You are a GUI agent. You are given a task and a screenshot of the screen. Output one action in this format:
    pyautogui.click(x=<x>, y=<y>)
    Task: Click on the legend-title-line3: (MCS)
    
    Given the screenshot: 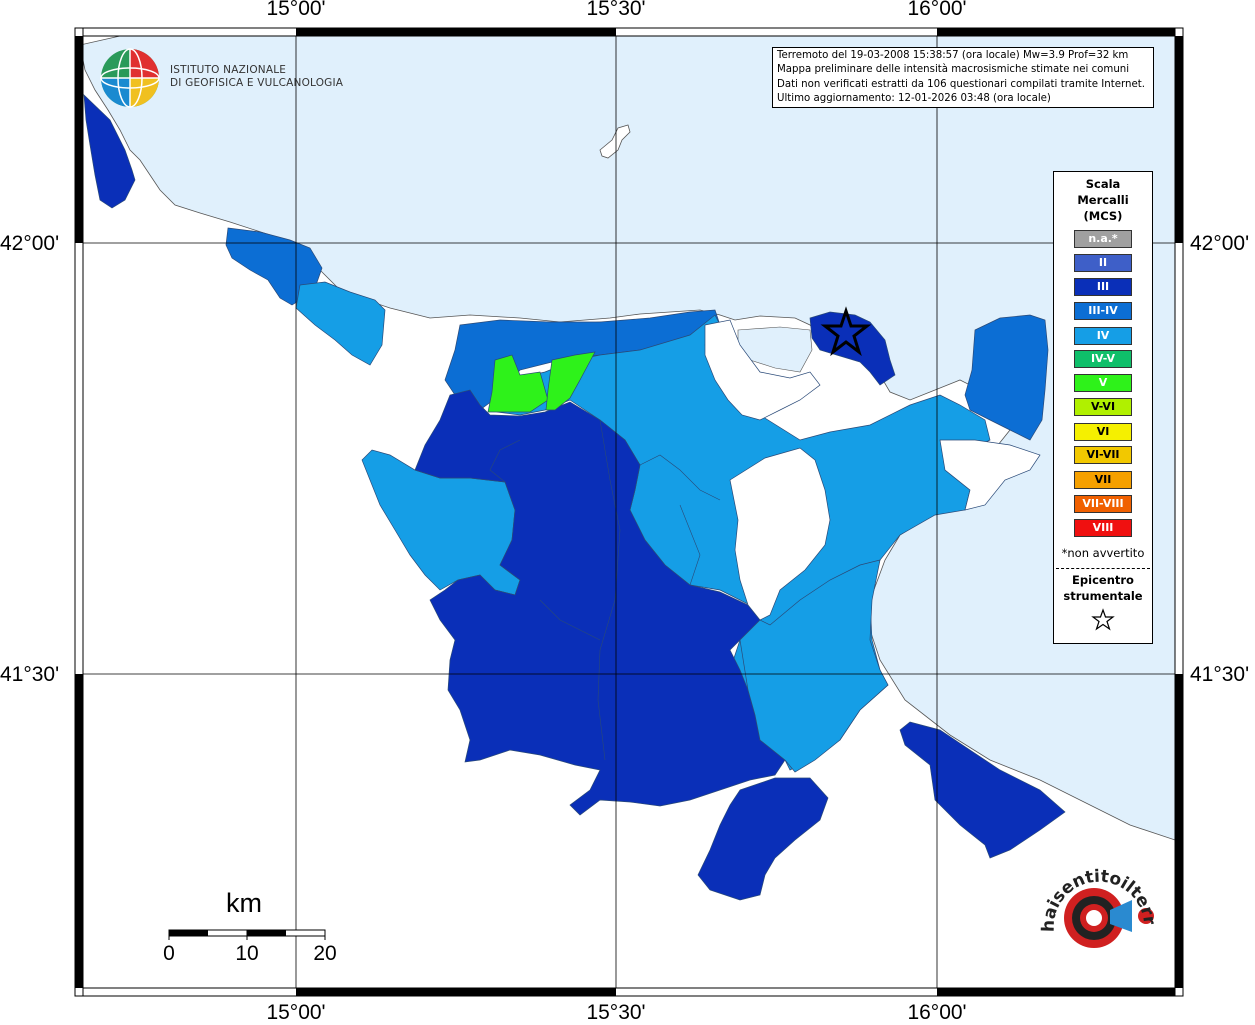 What is the action you would take?
    pyautogui.click(x=1103, y=216)
    